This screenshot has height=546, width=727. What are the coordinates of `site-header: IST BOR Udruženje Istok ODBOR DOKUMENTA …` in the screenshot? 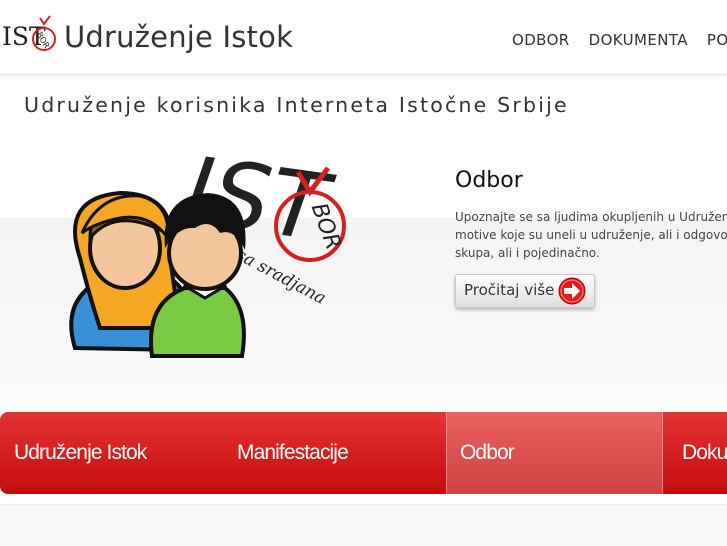 It's located at (363, 37).